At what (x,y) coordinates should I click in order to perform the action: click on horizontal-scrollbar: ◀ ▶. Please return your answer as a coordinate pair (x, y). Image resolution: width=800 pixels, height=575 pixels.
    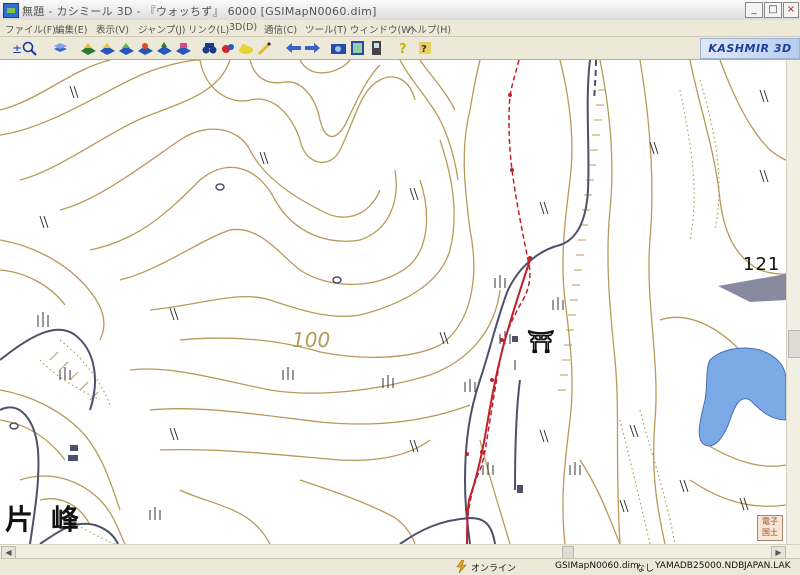
    Looking at the image, I should click on (400, 551).